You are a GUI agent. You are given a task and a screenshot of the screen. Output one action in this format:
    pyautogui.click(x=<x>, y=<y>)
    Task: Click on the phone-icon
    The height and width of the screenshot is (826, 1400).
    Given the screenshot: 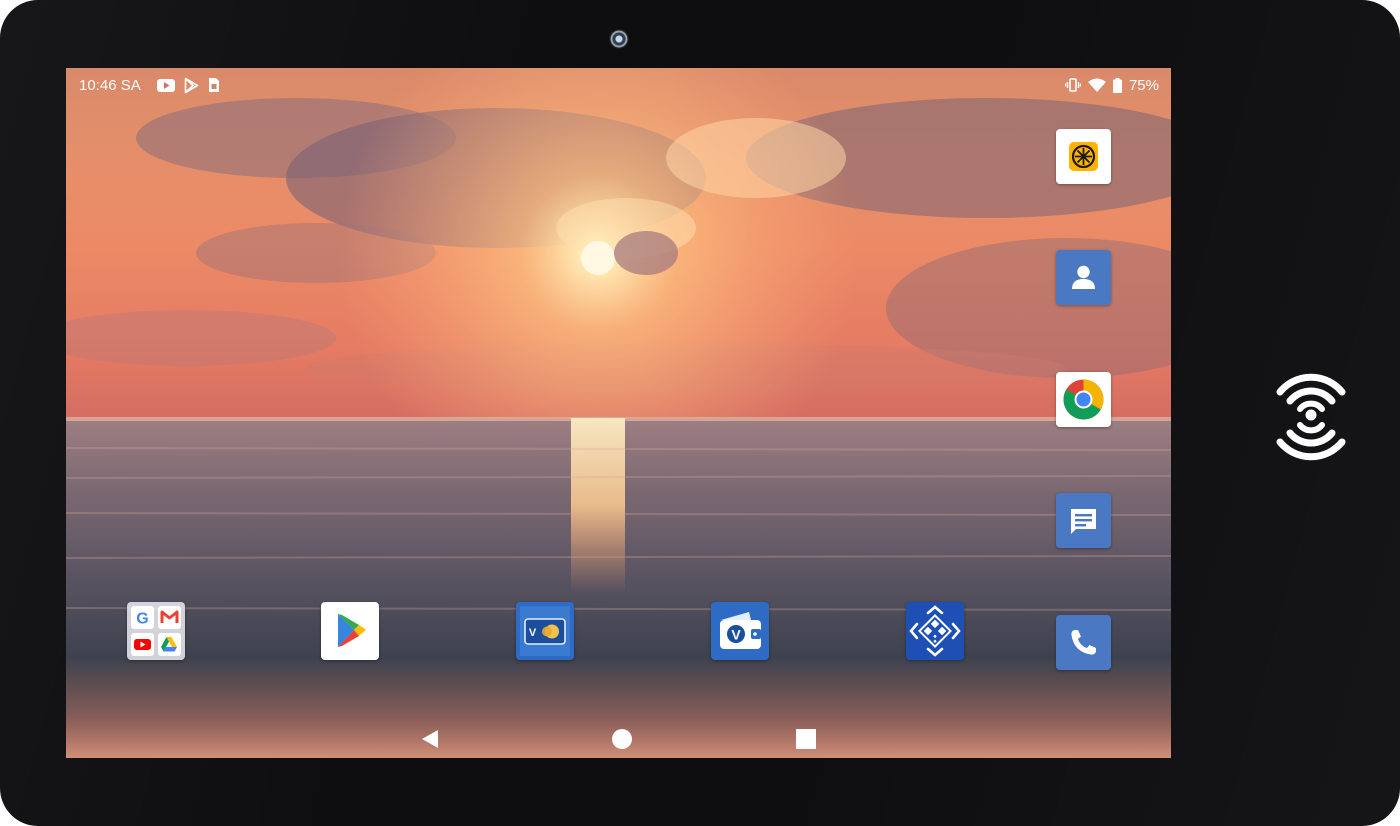 What is the action you would take?
    pyautogui.click(x=1083, y=642)
    